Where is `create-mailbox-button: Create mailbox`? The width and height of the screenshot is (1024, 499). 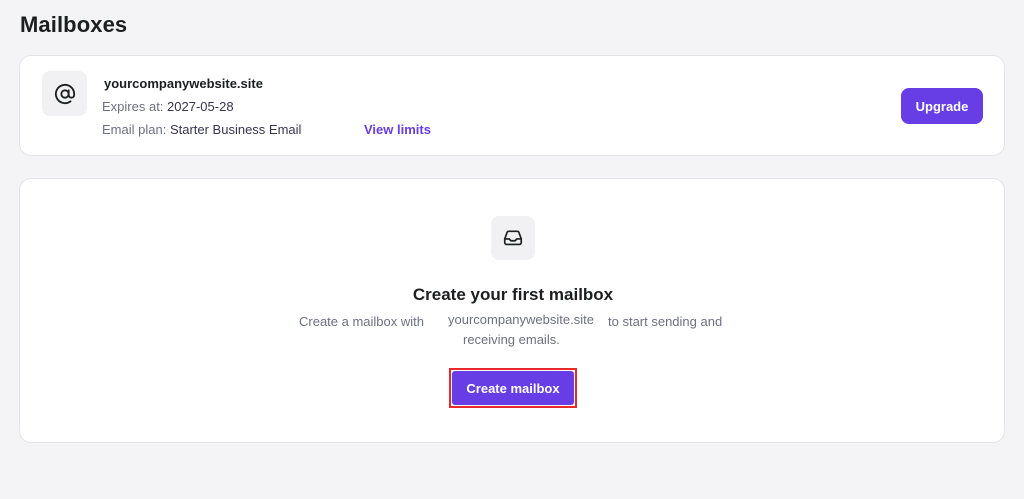 create-mailbox-button: Create mailbox is located at coordinates (513, 388).